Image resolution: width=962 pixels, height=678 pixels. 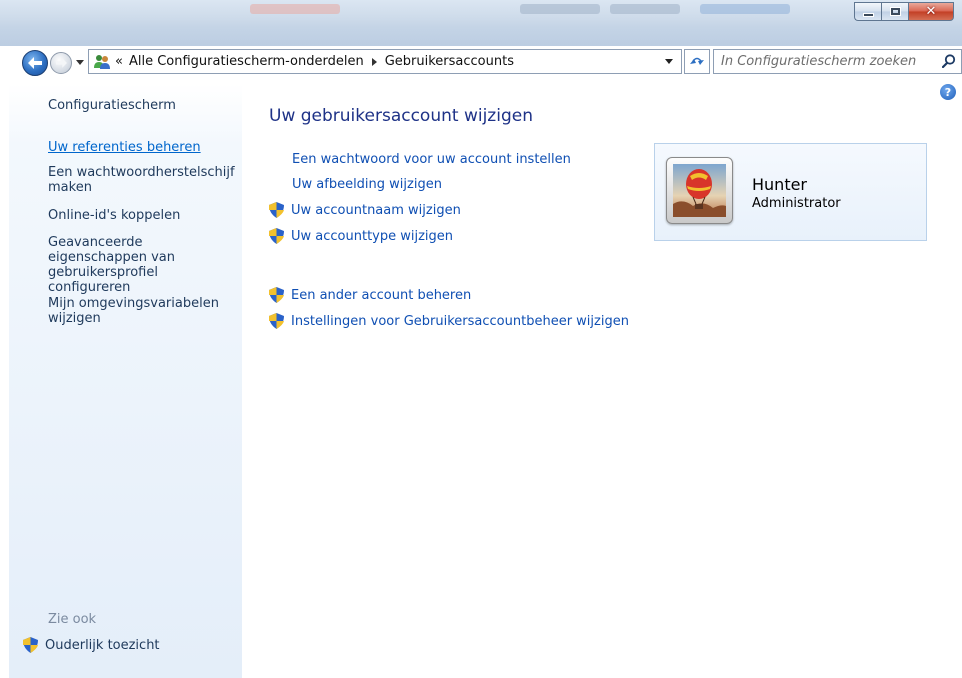 I want to click on search-box, so click(x=837, y=61).